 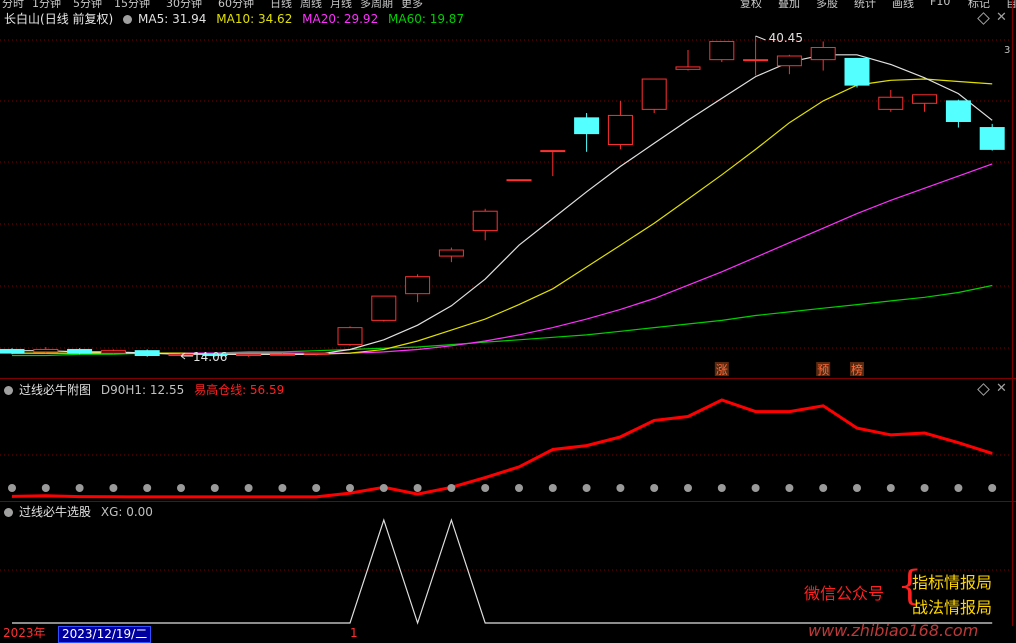 What do you see at coordinates (760, 38) in the screenshot?
I see `high-pointer` at bounding box center [760, 38].